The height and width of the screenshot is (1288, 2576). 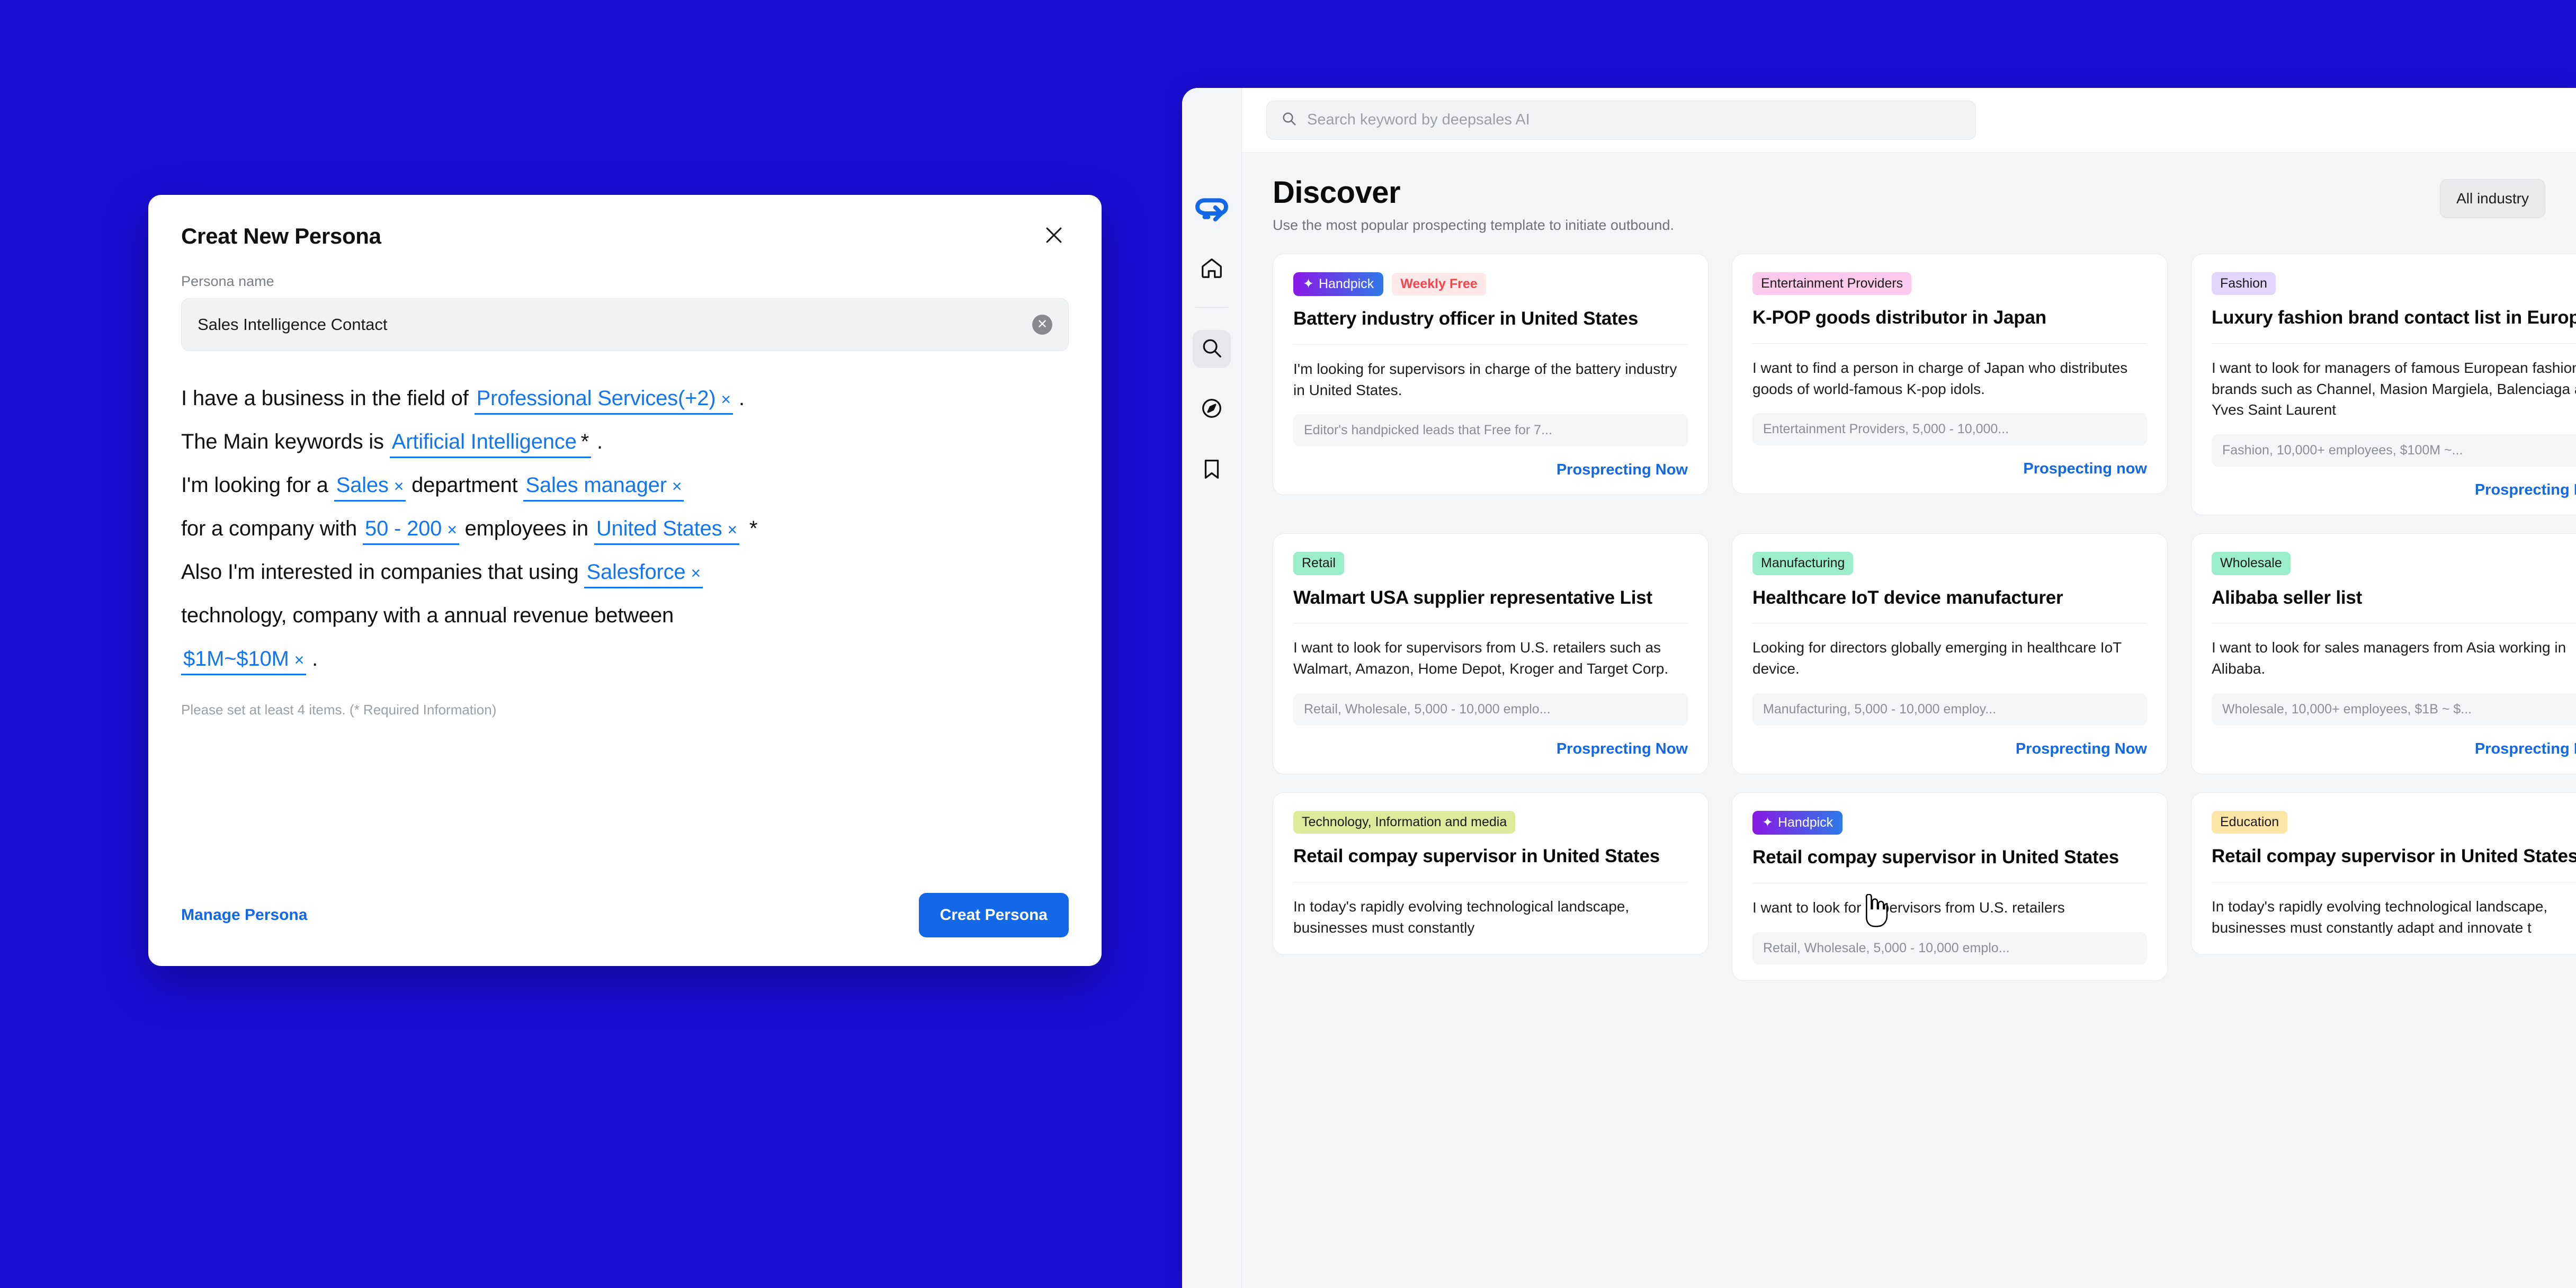 What do you see at coordinates (254, 485) in the screenshot?
I see `sentence-text: I'm looking for a` at bounding box center [254, 485].